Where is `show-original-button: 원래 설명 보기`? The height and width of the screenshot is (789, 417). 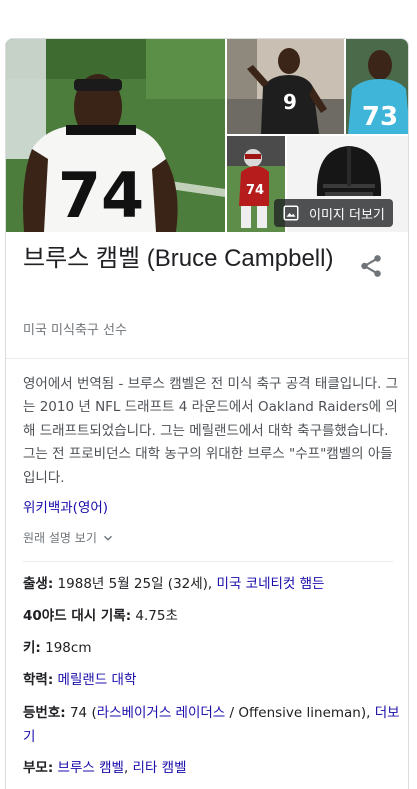
show-original-button: 원래 설명 보기 is located at coordinates (69, 537).